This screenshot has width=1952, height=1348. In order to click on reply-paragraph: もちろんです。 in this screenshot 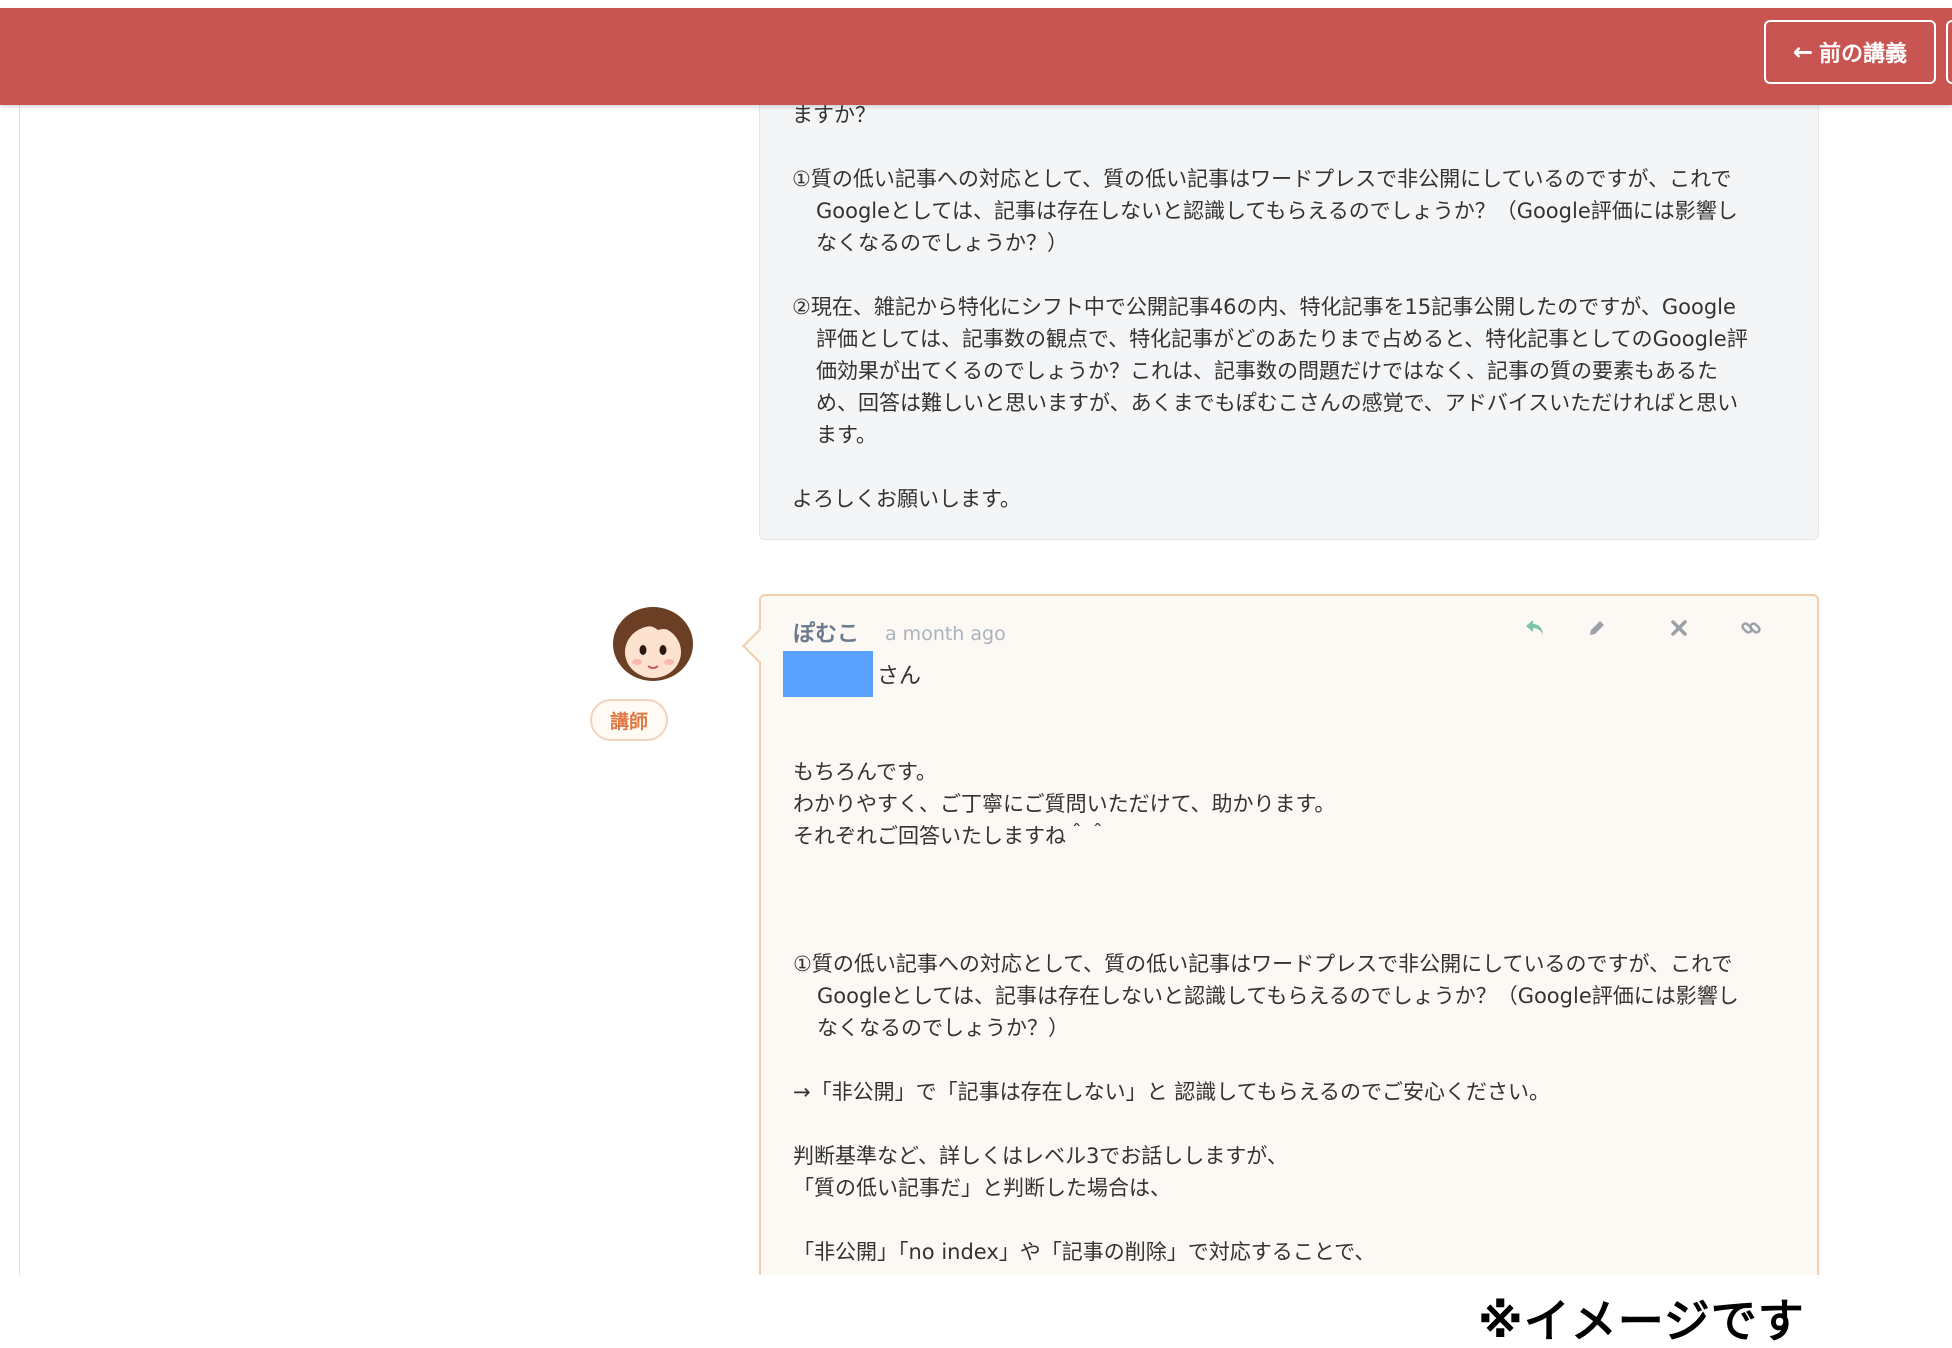, I will do `click(865, 772)`.